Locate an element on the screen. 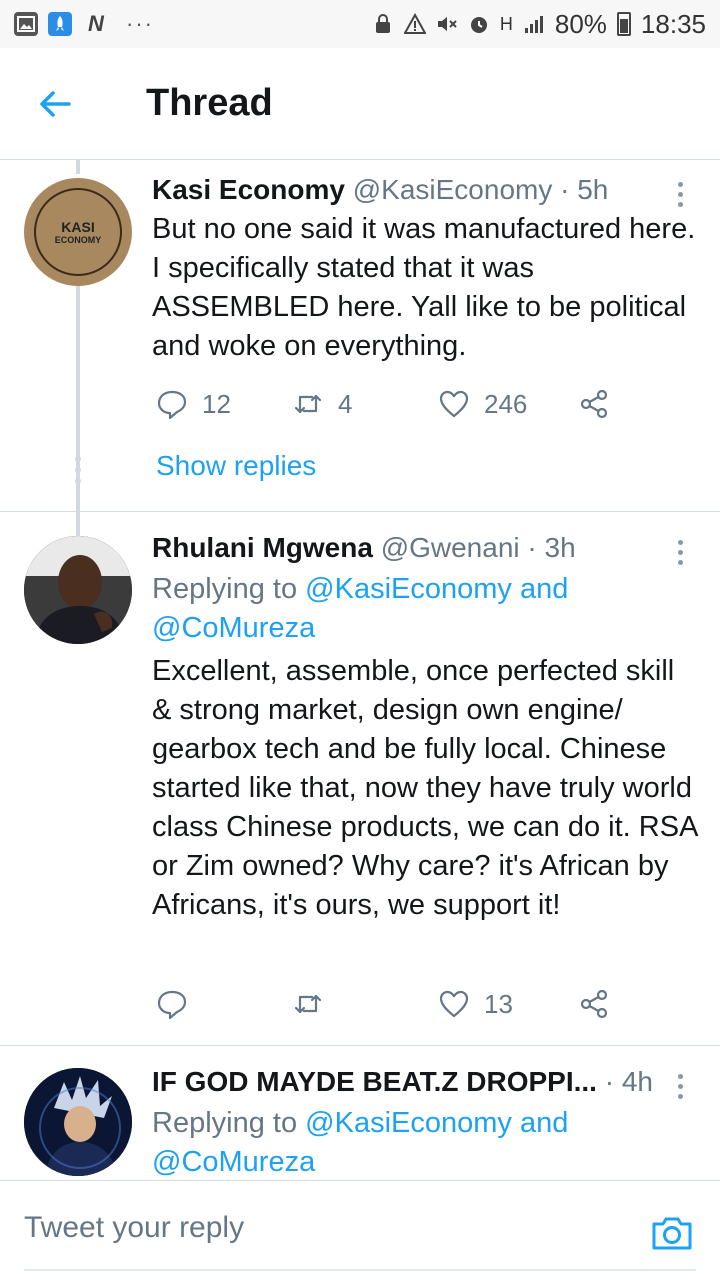 Image resolution: width=720 pixels, height=1280 pixels. tweet-header: IF GOD MAYDE BEAT.Z DROPPI... · 4h is located at coordinates (426, 1082).